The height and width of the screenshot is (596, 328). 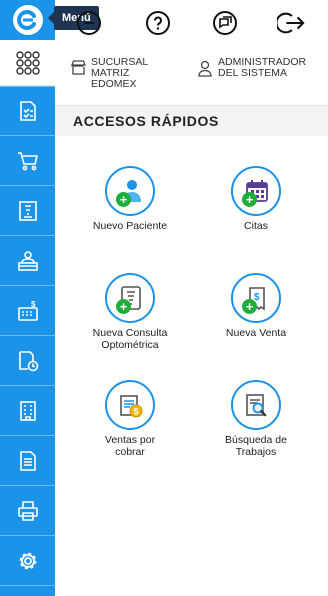 I want to click on chat-icon, so click(x=225, y=23).